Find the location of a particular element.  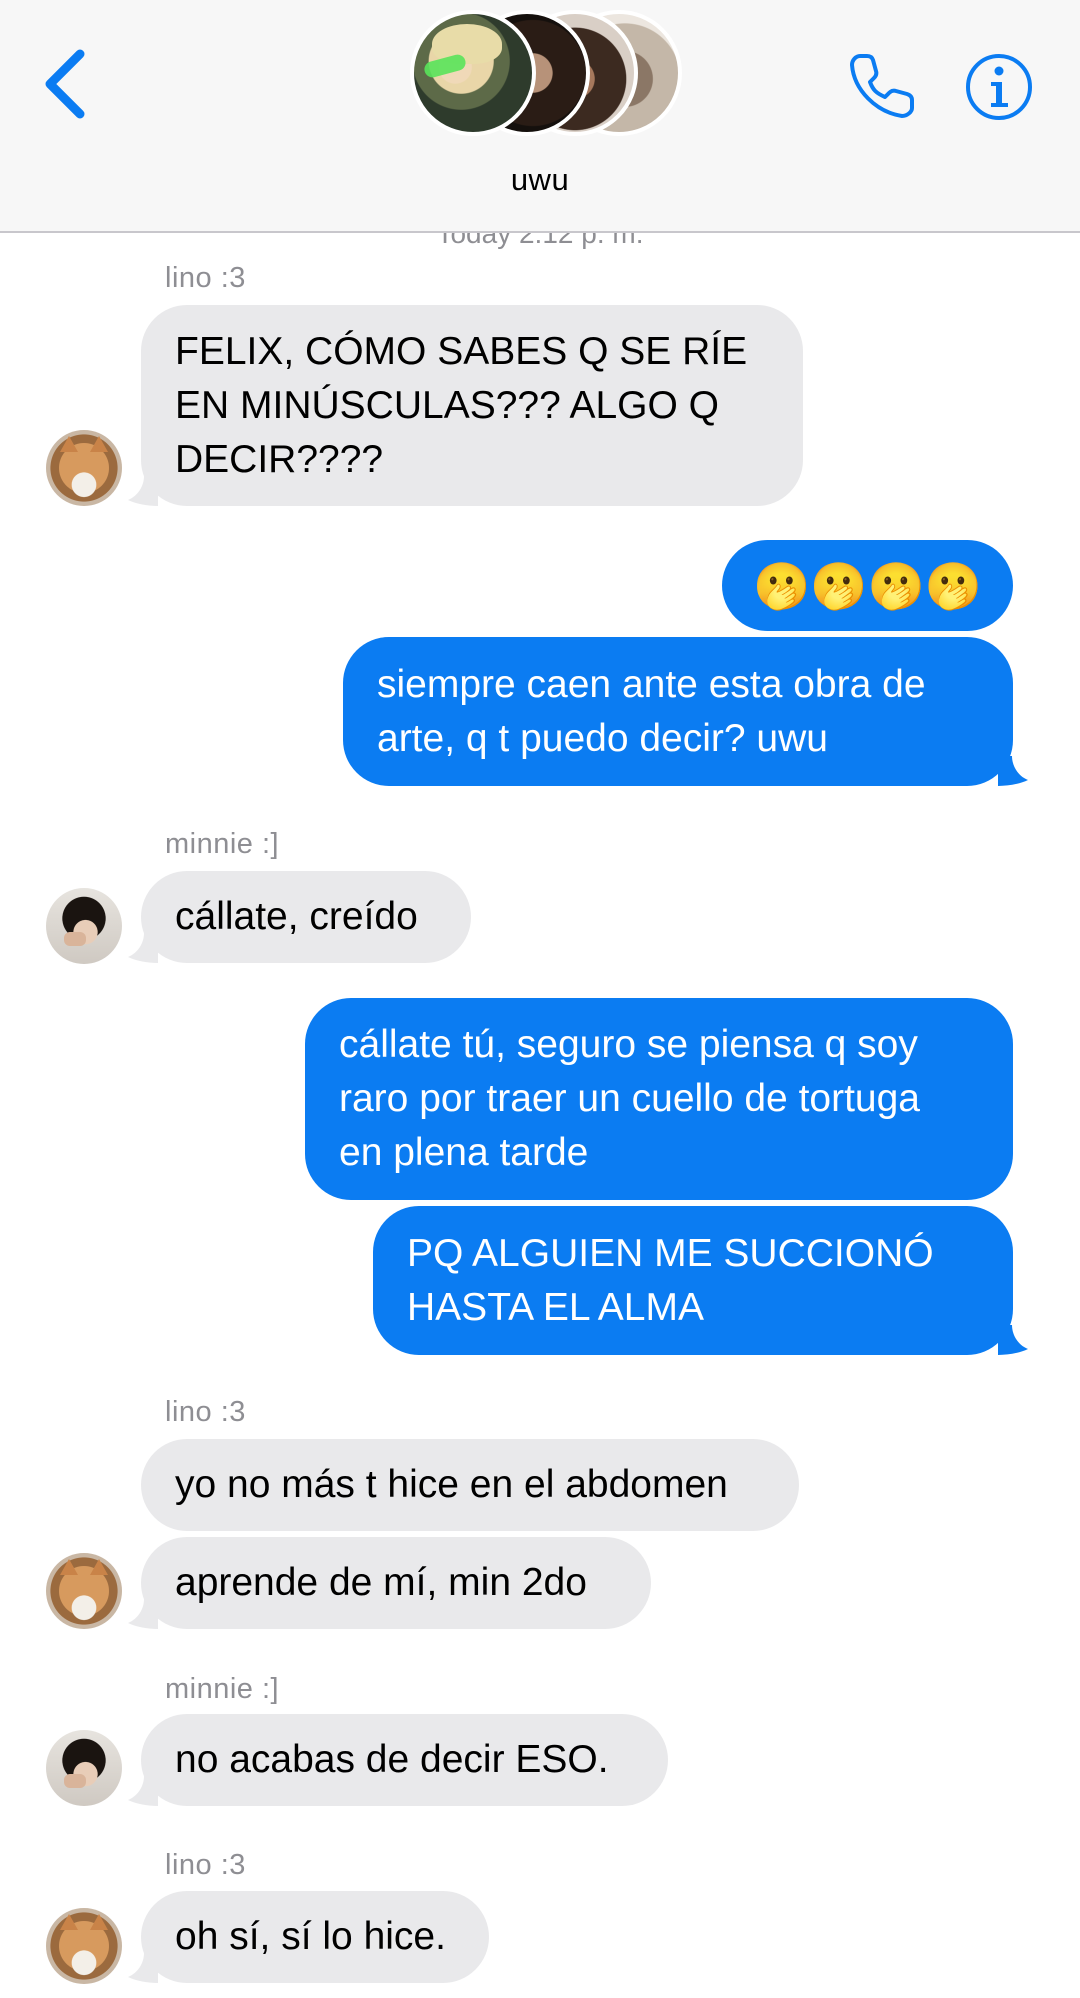

incoming-message-bubble: no acabas de decir ESO. is located at coordinates (404, 1760).